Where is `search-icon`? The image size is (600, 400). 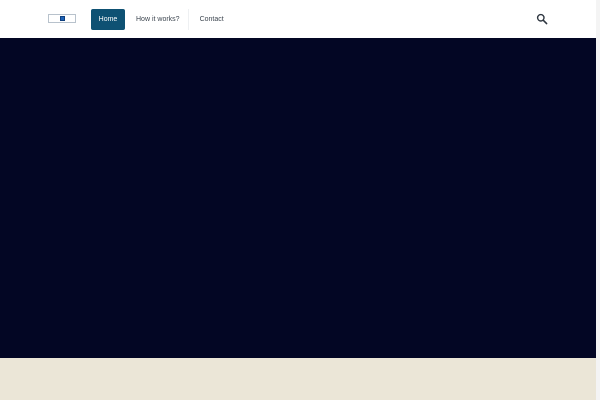 search-icon is located at coordinates (542, 19).